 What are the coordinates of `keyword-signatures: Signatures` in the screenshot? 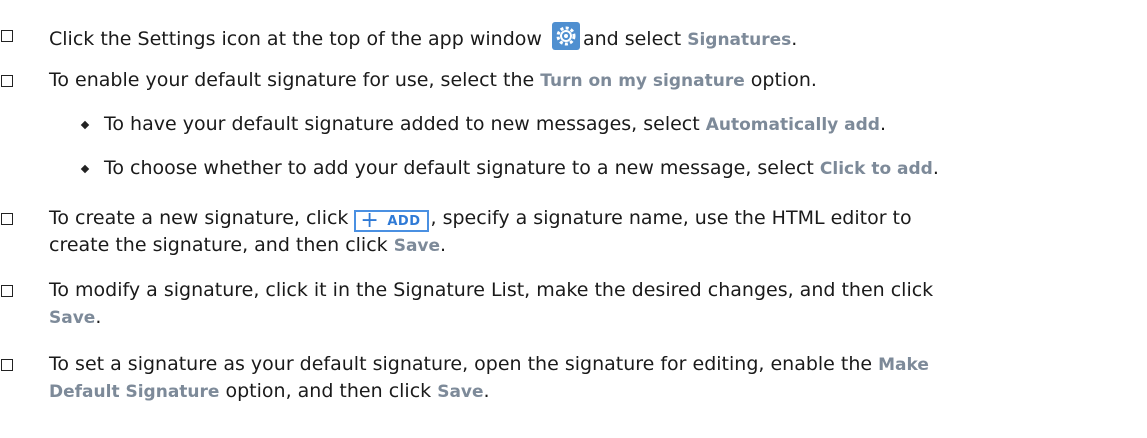 It's located at (739, 40).